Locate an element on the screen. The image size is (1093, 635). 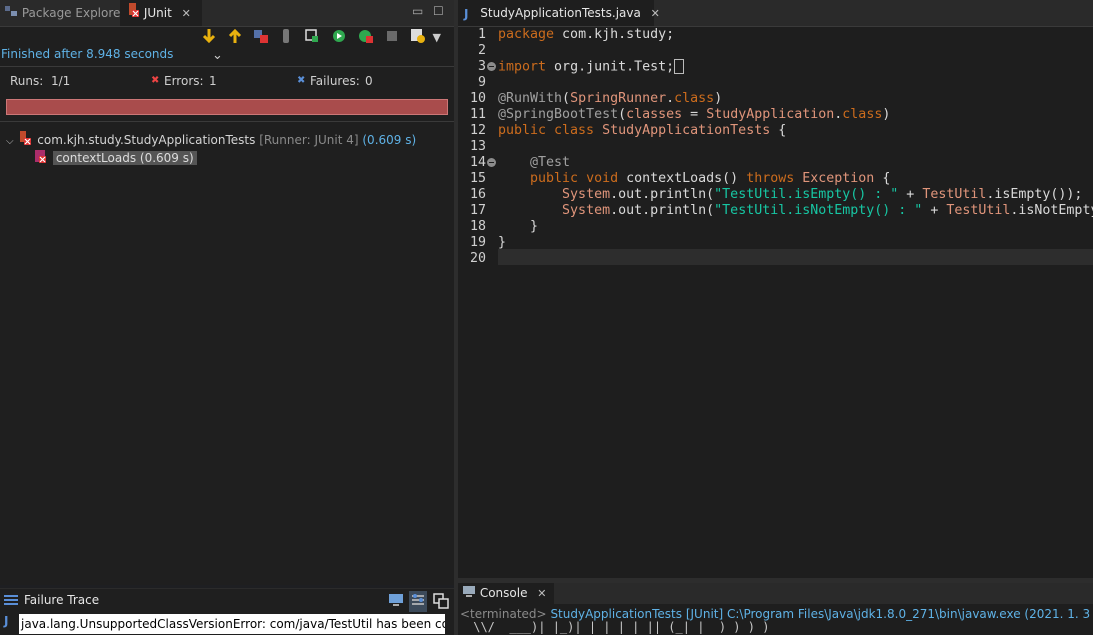
console-icon is located at coordinates (469, 593).